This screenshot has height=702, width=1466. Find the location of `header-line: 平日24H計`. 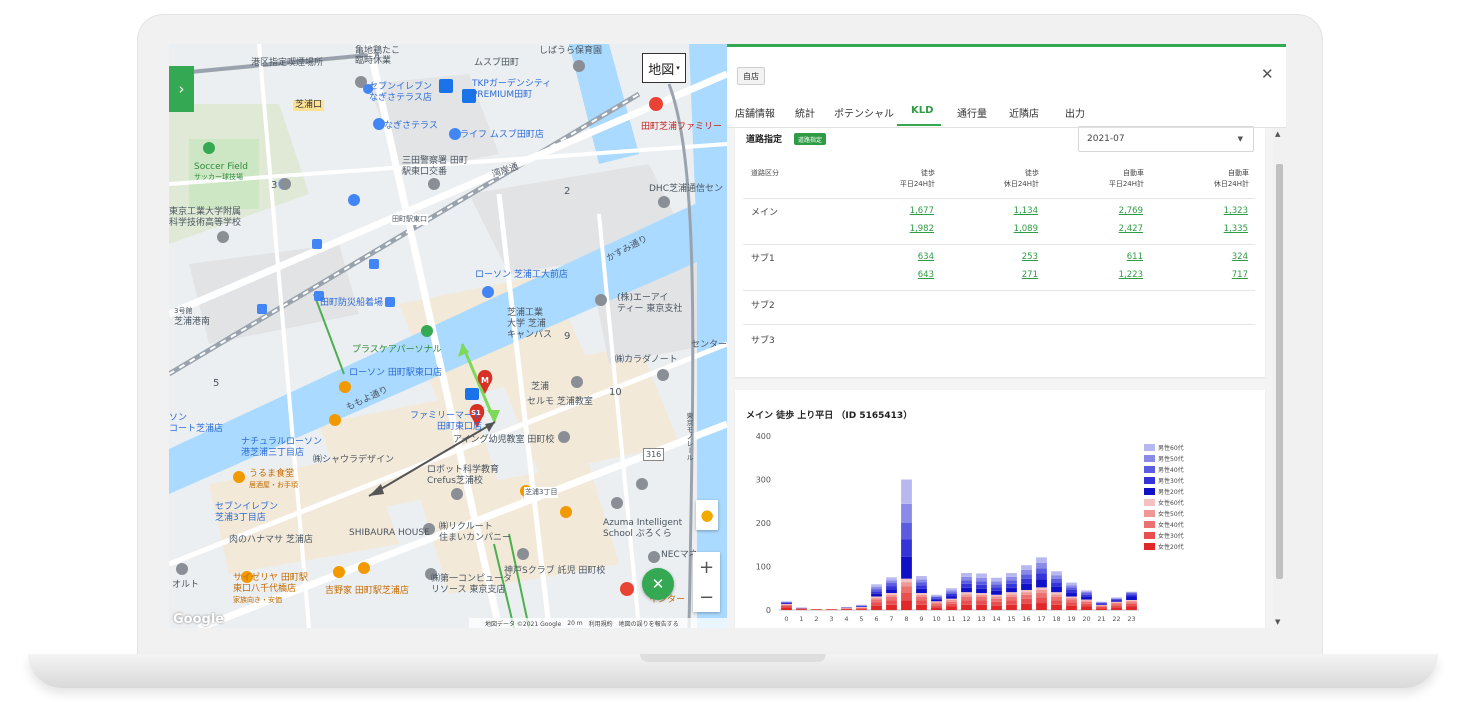

header-line: 平日24H計 is located at coordinates (1126, 184).